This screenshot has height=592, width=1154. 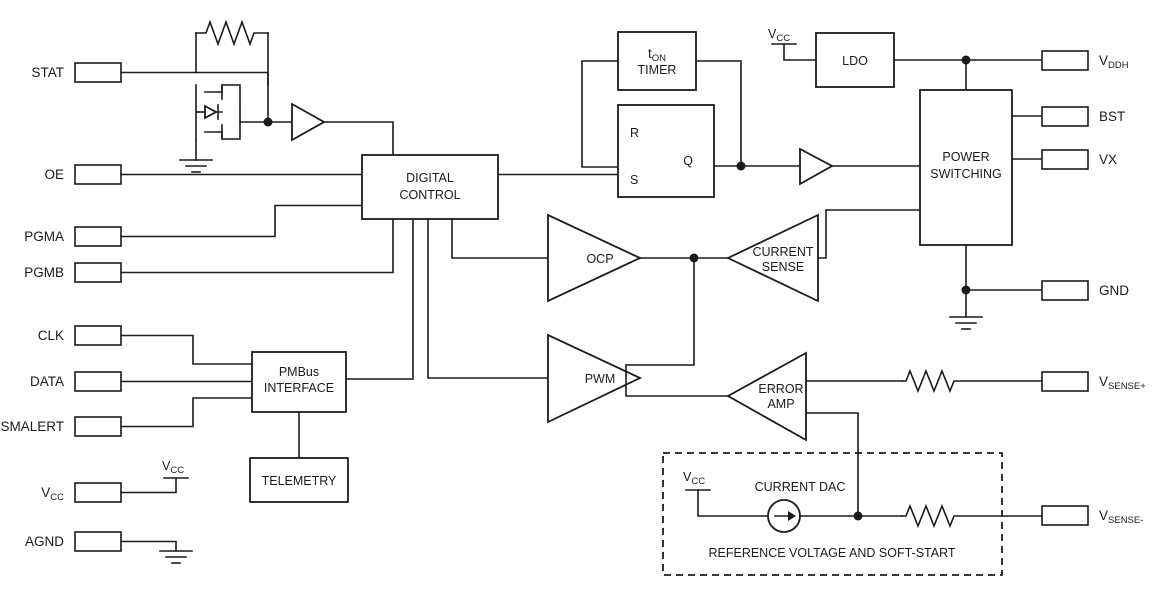 I want to click on agnd-pin-label: AGND, so click(x=44, y=541).